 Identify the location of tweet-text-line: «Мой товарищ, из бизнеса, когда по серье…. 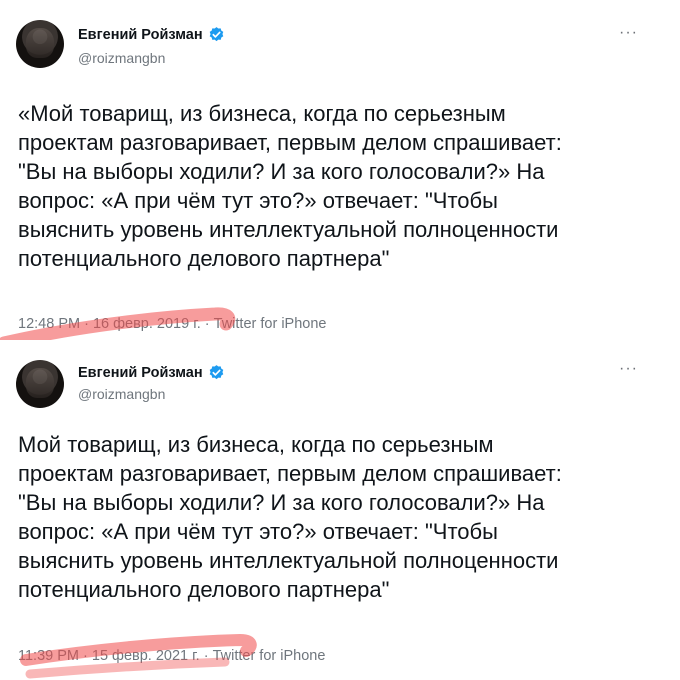
(262, 113).